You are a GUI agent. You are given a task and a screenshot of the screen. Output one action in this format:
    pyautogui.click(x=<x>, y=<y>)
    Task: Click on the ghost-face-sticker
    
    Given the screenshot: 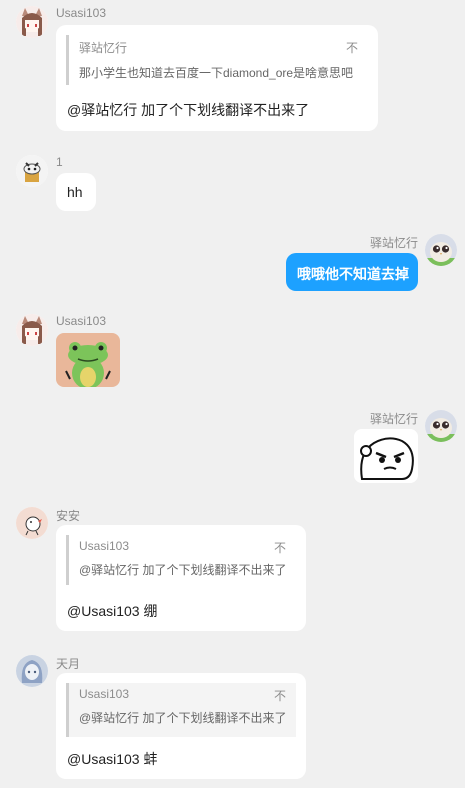 What is the action you would take?
    pyautogui.click(x=386, y=456)
    